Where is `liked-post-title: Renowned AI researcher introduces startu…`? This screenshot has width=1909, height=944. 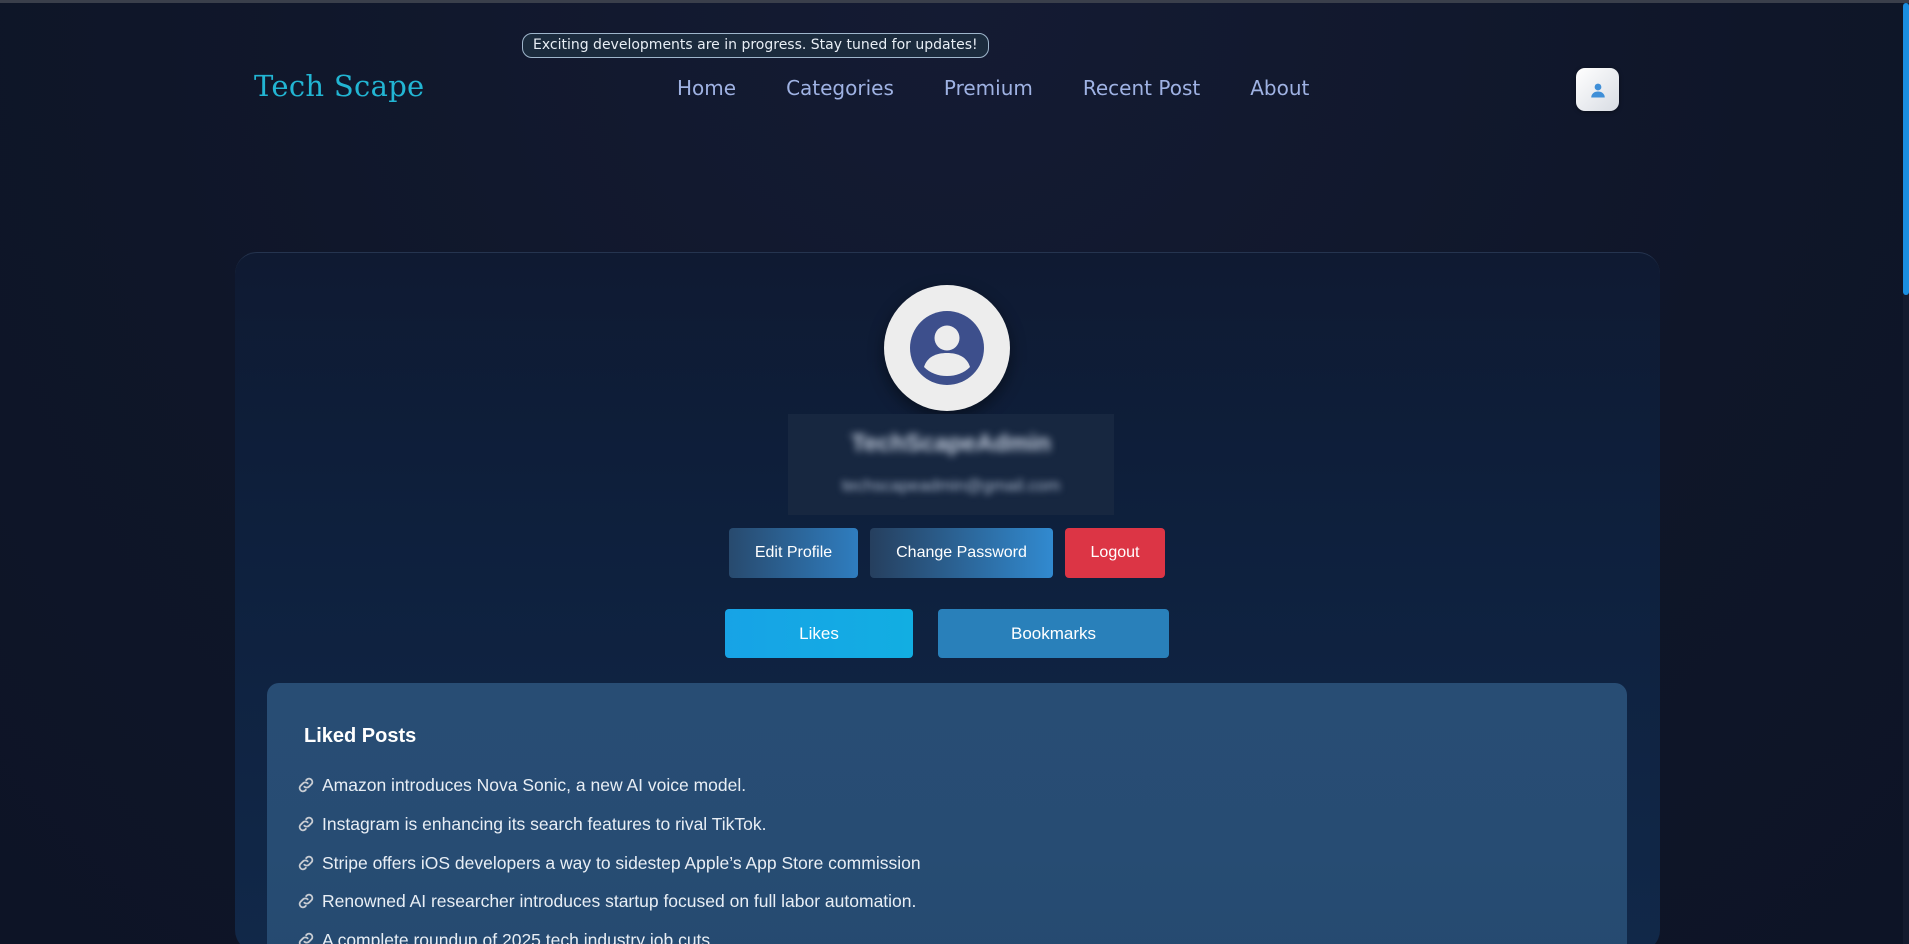 liked-post-title: Renowned AI researcher introduces startu… is located at coordinates (619, 901).